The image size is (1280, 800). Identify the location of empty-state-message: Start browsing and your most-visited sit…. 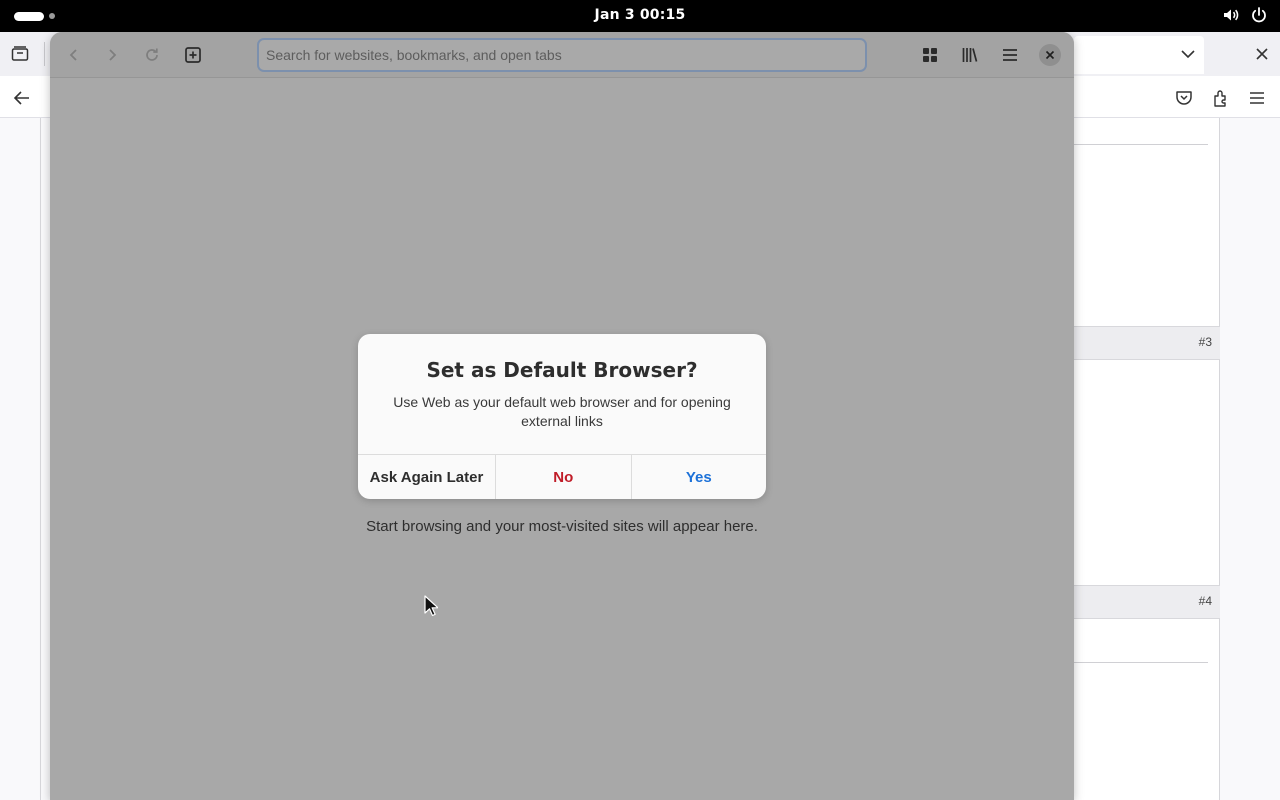
(562, 526).